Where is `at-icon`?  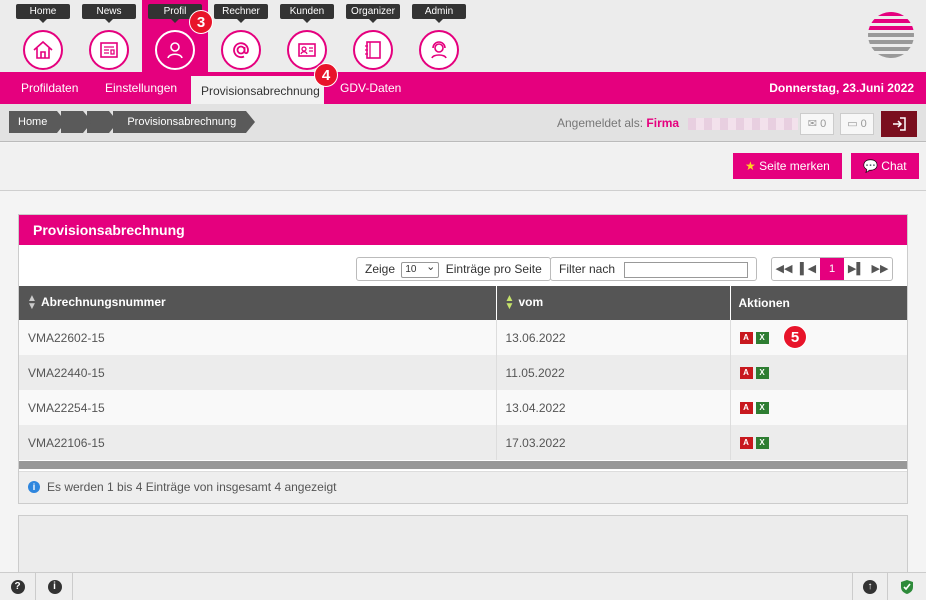 at-icon is located at coordinates (241, 50).